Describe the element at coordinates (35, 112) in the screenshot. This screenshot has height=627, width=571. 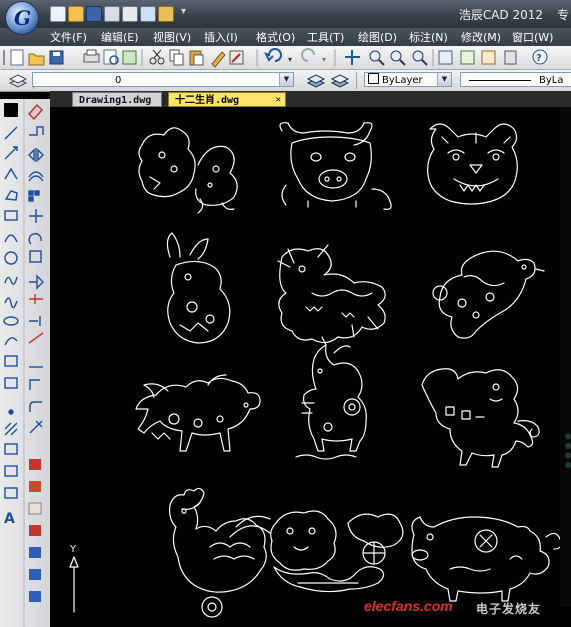
I see `erase-icon` at that location.